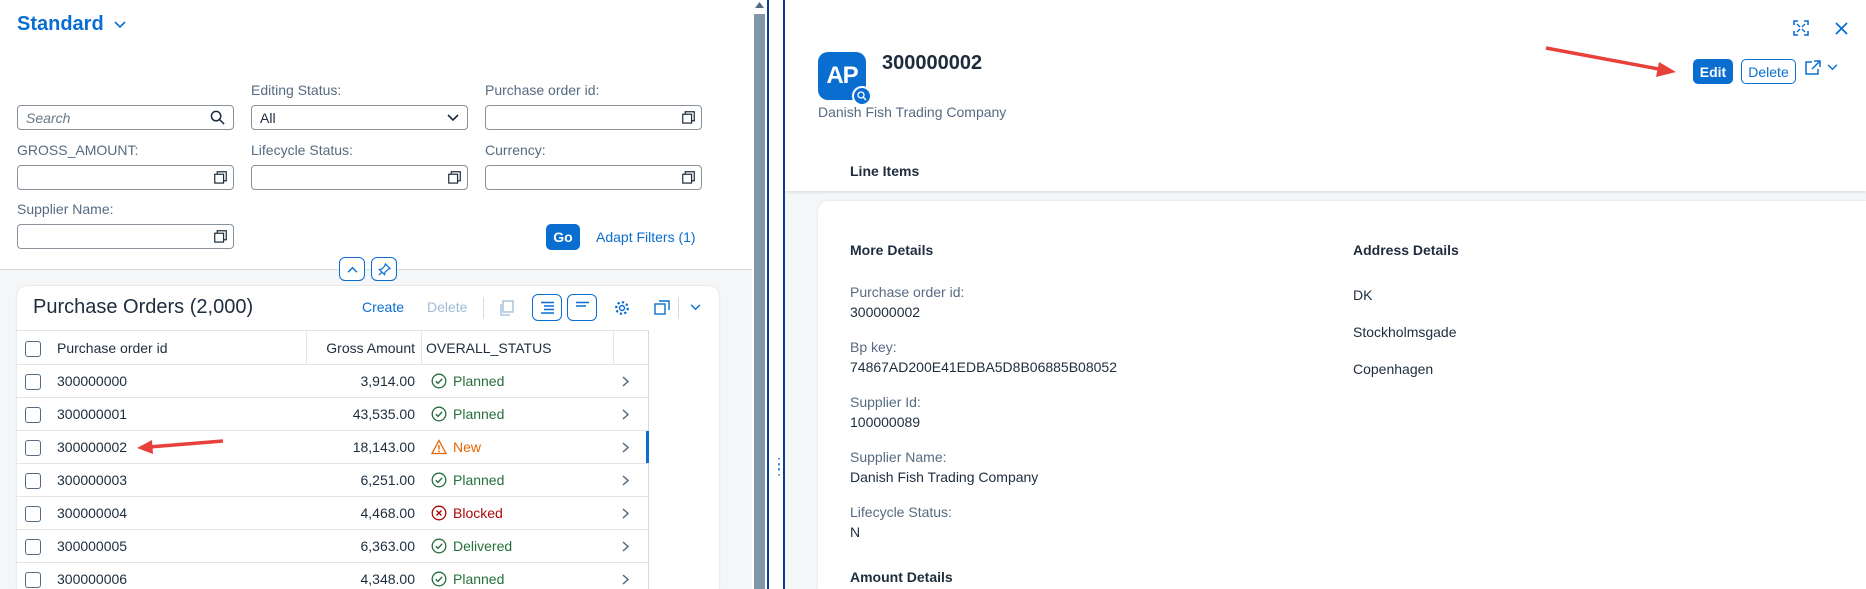  Describe the element at coordinates (489, 348) in the screenshot. I see `column-header-overall-status: OVERALL_STATUS` at that location.